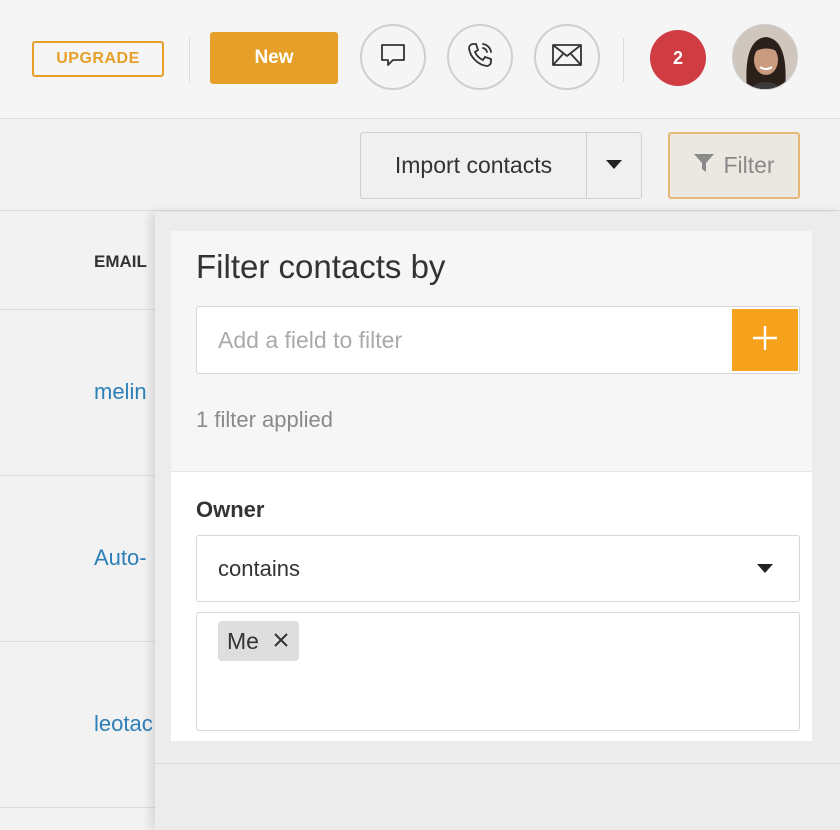 The width and height of the screenshot is (840, 830). I want to click on add-filter-button, so click(765, 340).